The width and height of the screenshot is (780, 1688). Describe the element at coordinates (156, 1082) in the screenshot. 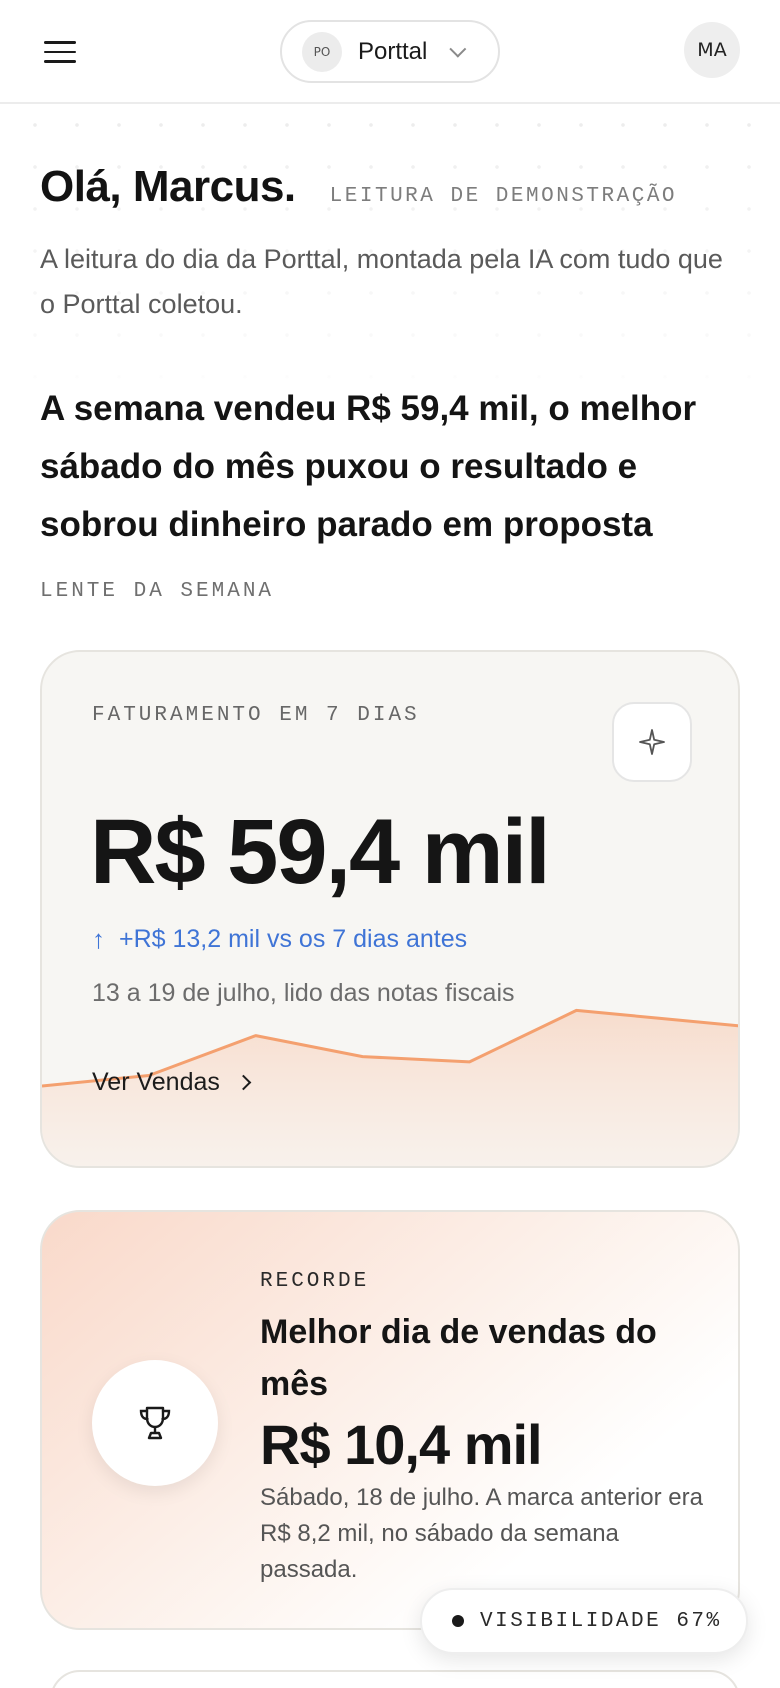

I see `view-sales-label: Ver Vendas` at that location.